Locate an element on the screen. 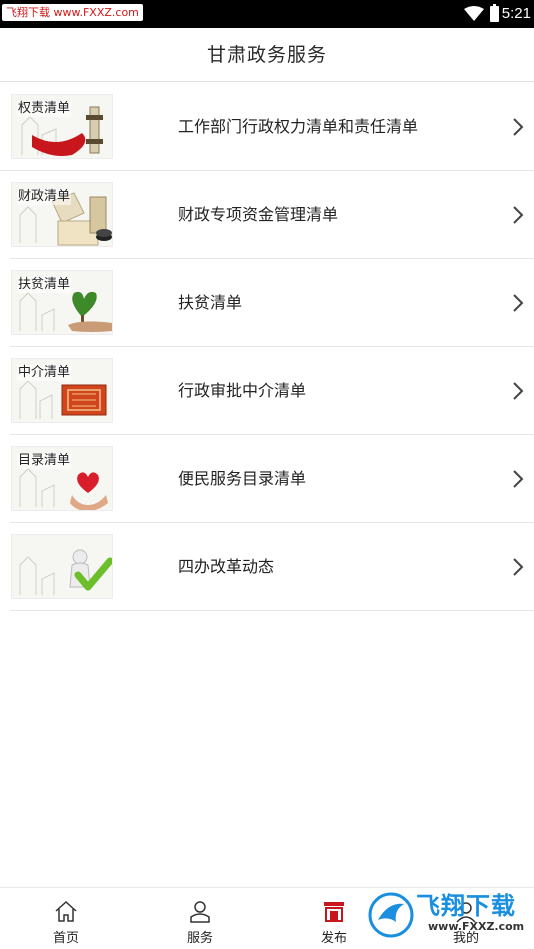 Image resolution: width=534 pixels, height=949 pixels. list-item-intermediary: 中介清单 行政审批中介清单 is located at coordinates (272, 391).